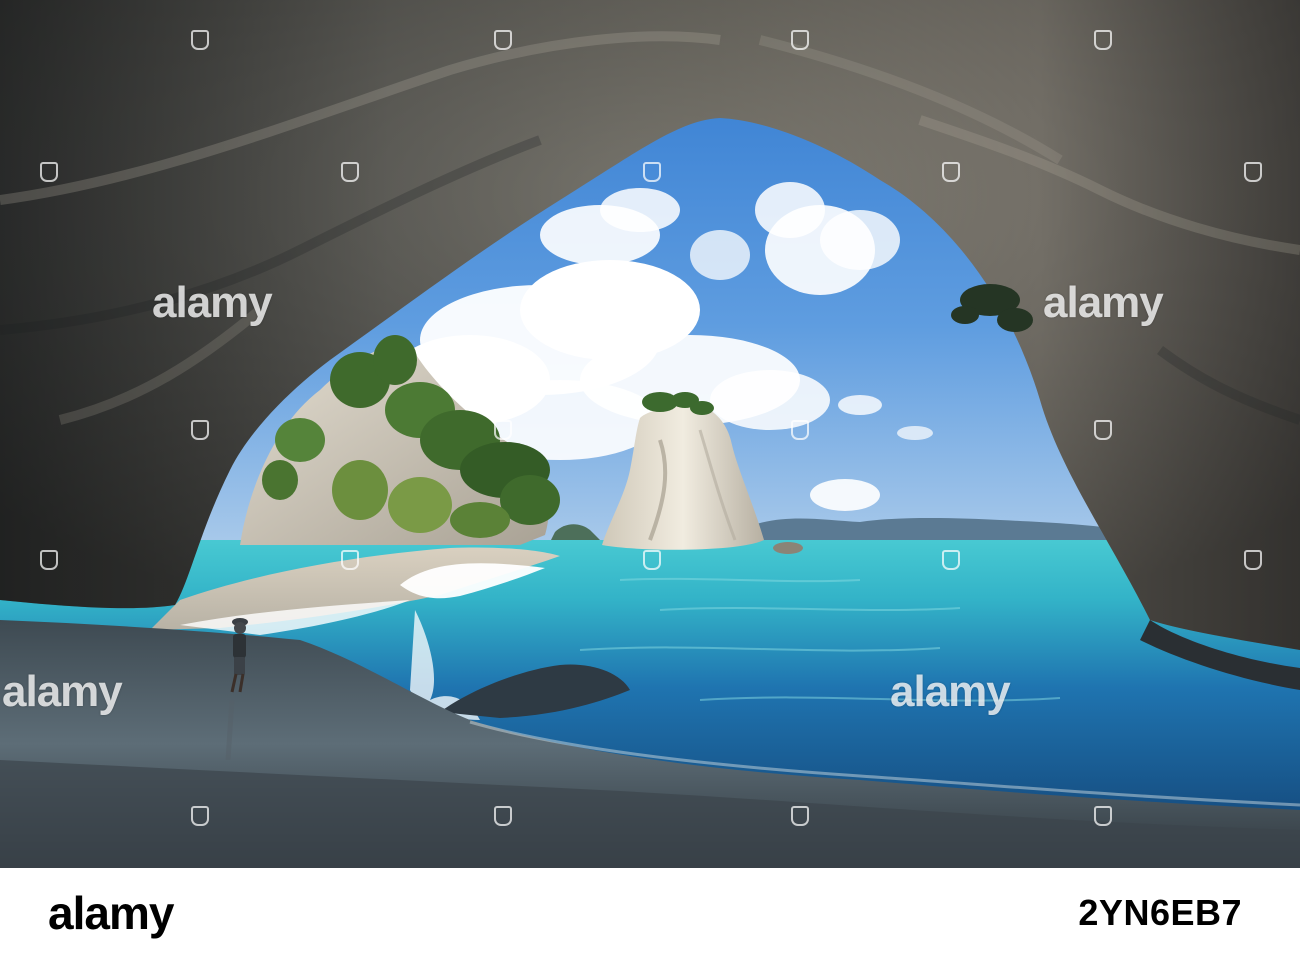 This screenshot has width=1300, height=957. What do you see at coordinates (650, 912) in the screenshot?
I see `footer-bar: alamy 2YN6EB7` at bounding box center [650, 912].